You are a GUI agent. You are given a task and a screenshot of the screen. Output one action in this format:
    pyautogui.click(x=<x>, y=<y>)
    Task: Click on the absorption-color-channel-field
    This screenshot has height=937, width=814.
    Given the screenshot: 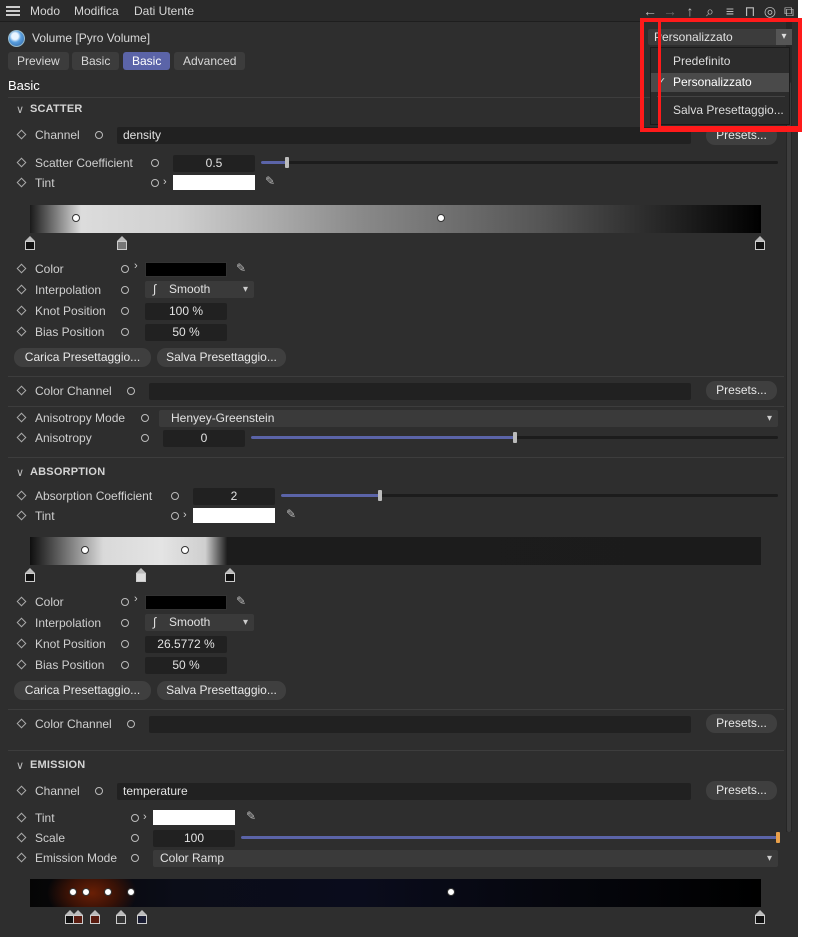 What is the action you would take?
    pyautogui.click(x=420, y=724)
    